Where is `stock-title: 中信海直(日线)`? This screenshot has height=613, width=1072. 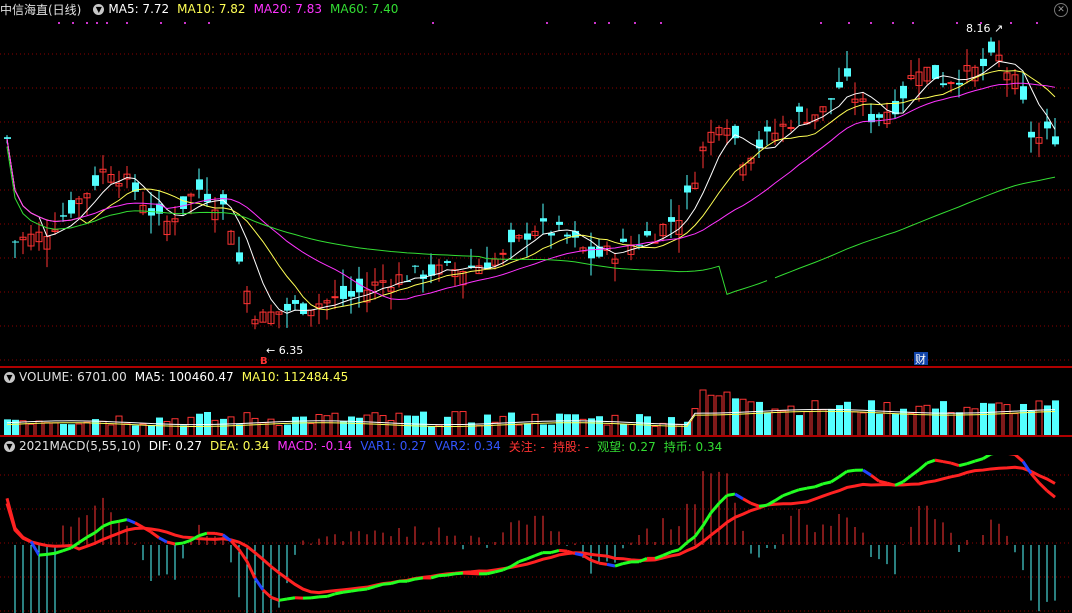 stock-title: 中信海直(日线) is located at coordinates (41, 9).